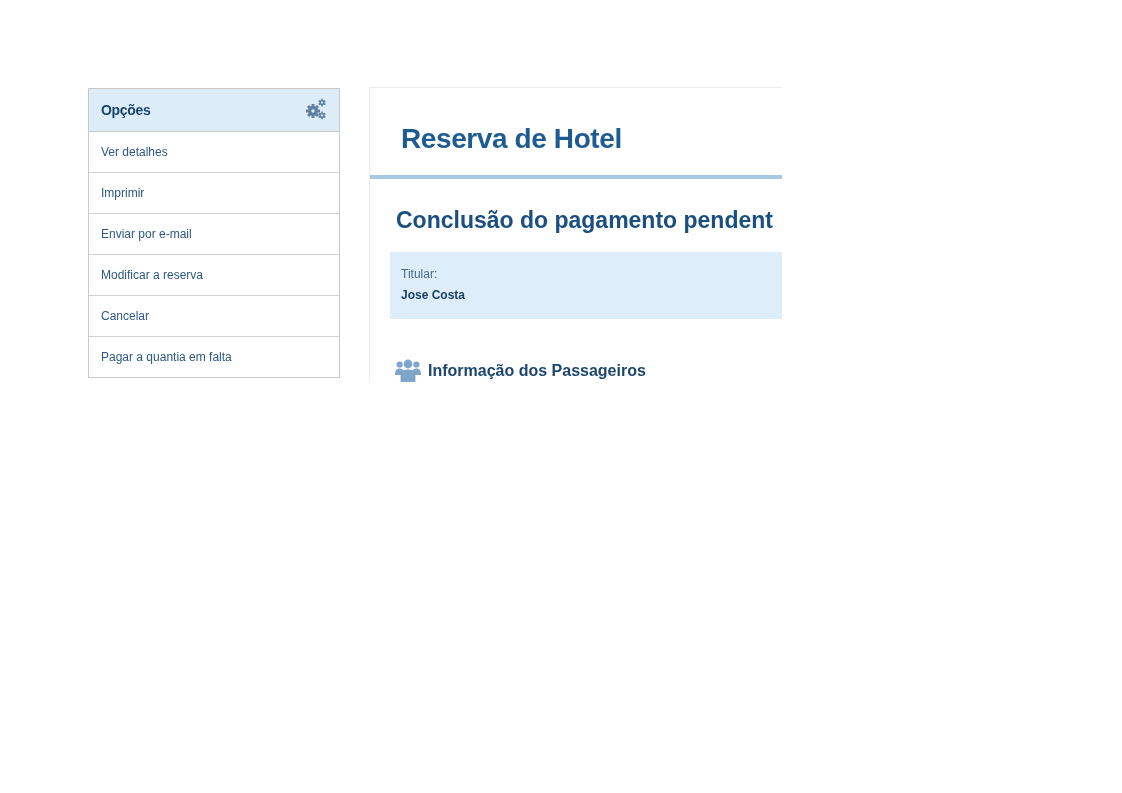  I want to click on holder-label: Titular:, so click(420, 274).